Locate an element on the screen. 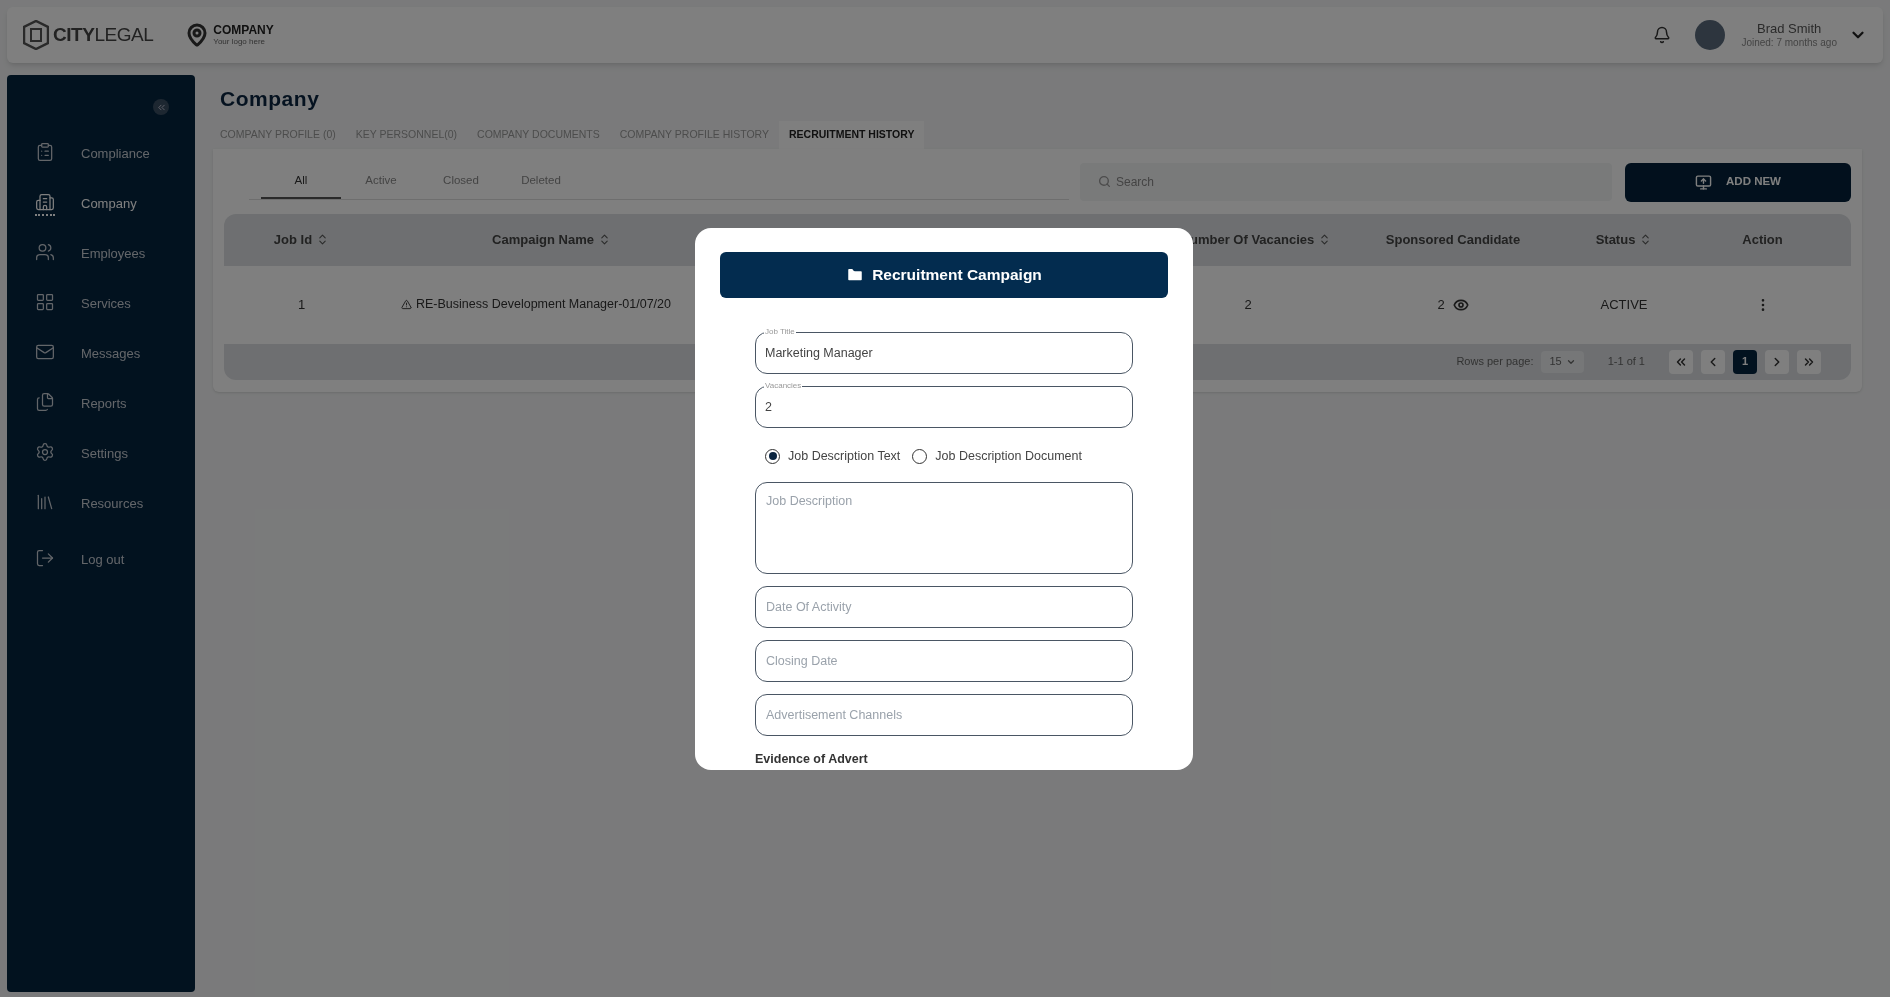 The image size is (1890, 997). status-cell-text: ACTIVE is located at coordinates (1624, 304).